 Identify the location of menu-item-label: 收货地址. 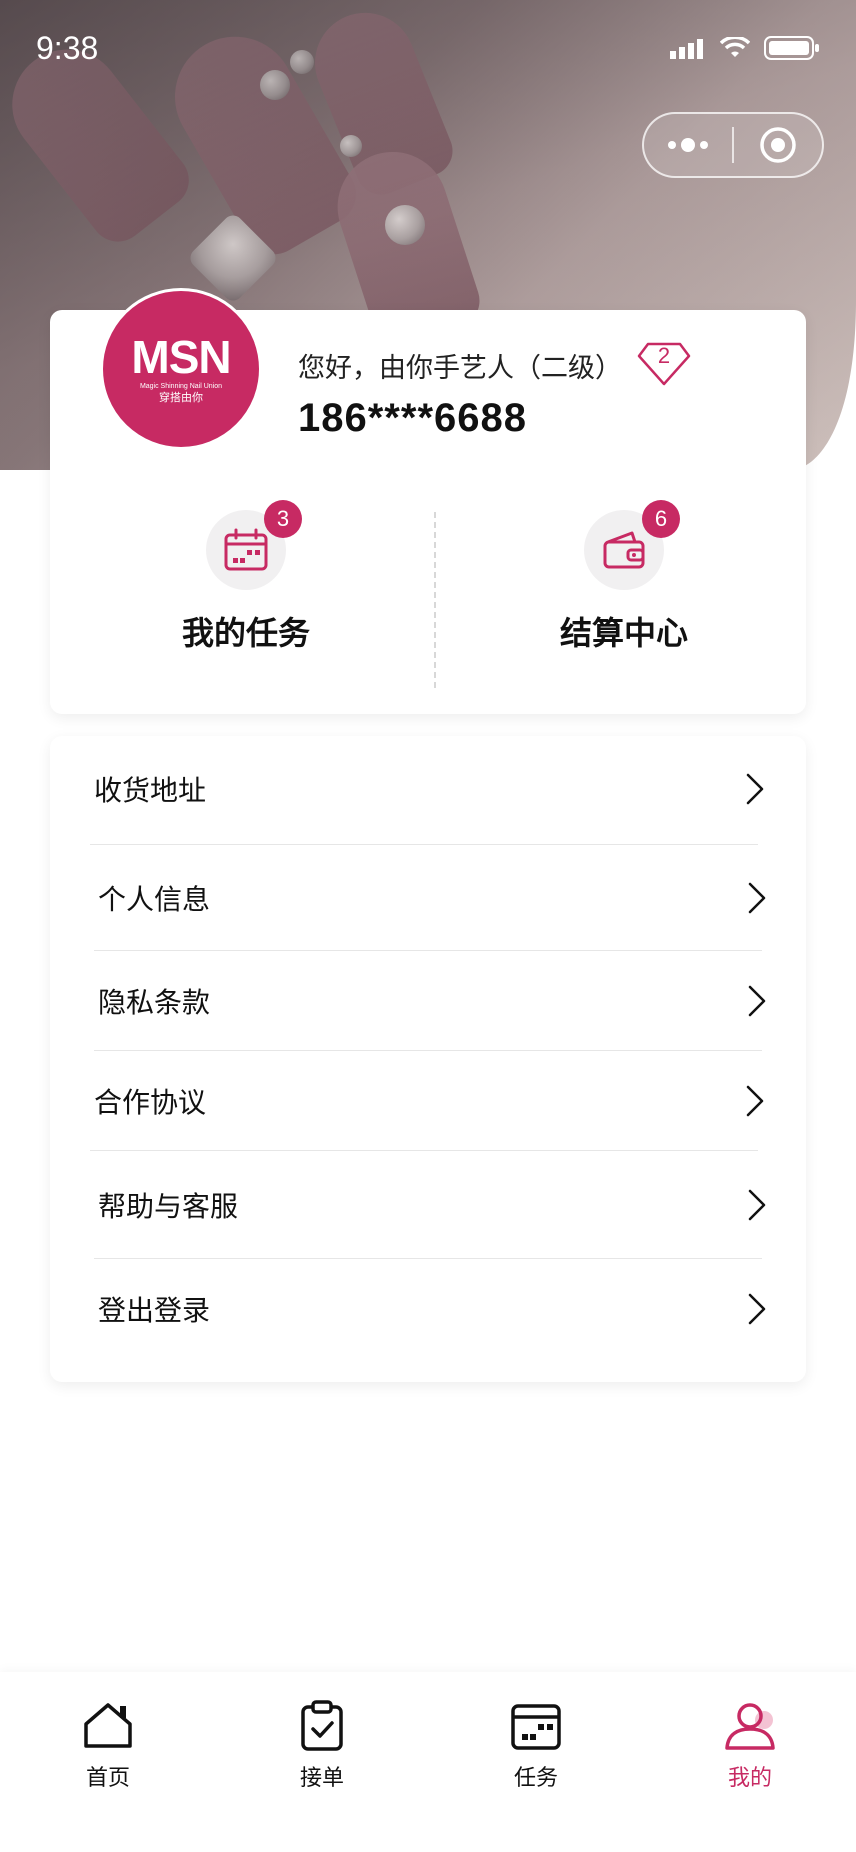
(150, 790).